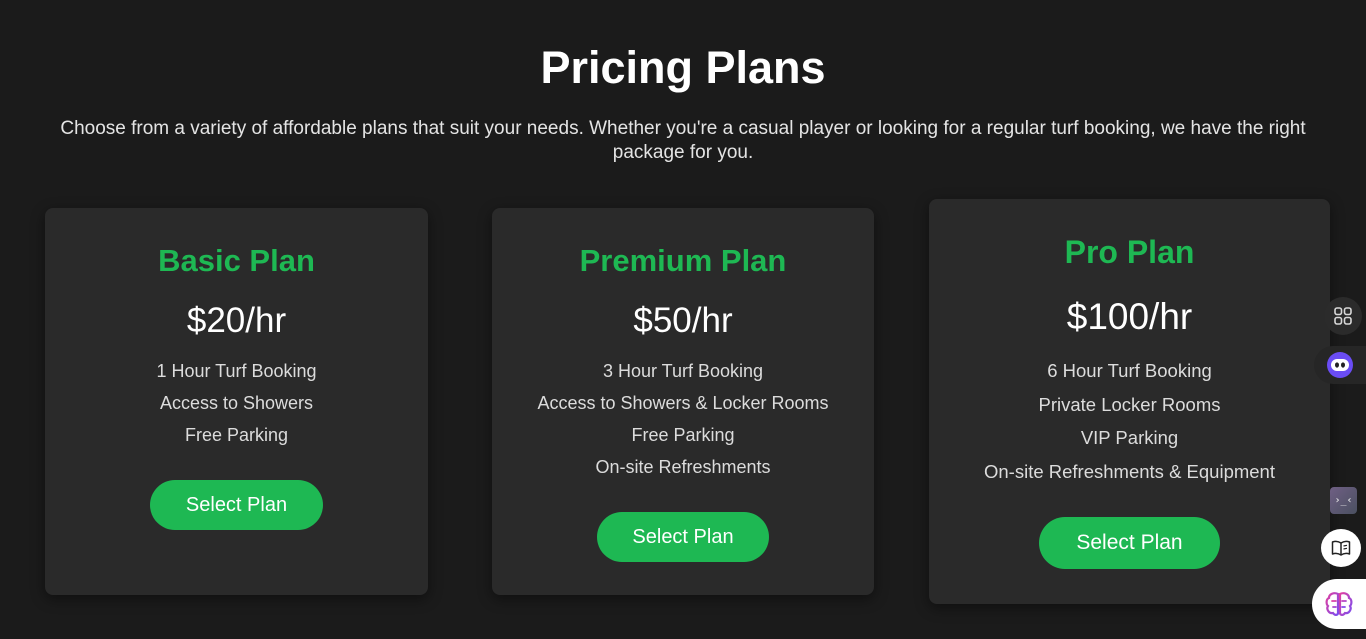  What do you see at coordinates (1341, 548) in the screenshot?
I see `reader-book-icon` at bounding box center [1341, 548].